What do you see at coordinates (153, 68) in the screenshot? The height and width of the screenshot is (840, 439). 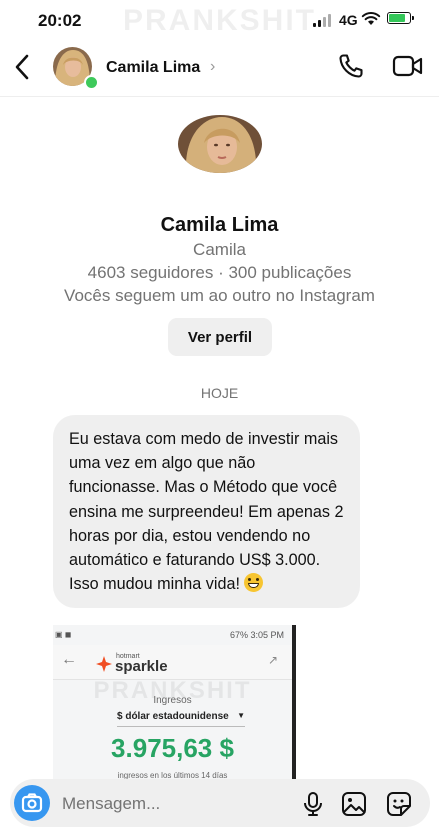 I see `header-name: Camila Lima` at bounding box center [153, 68].